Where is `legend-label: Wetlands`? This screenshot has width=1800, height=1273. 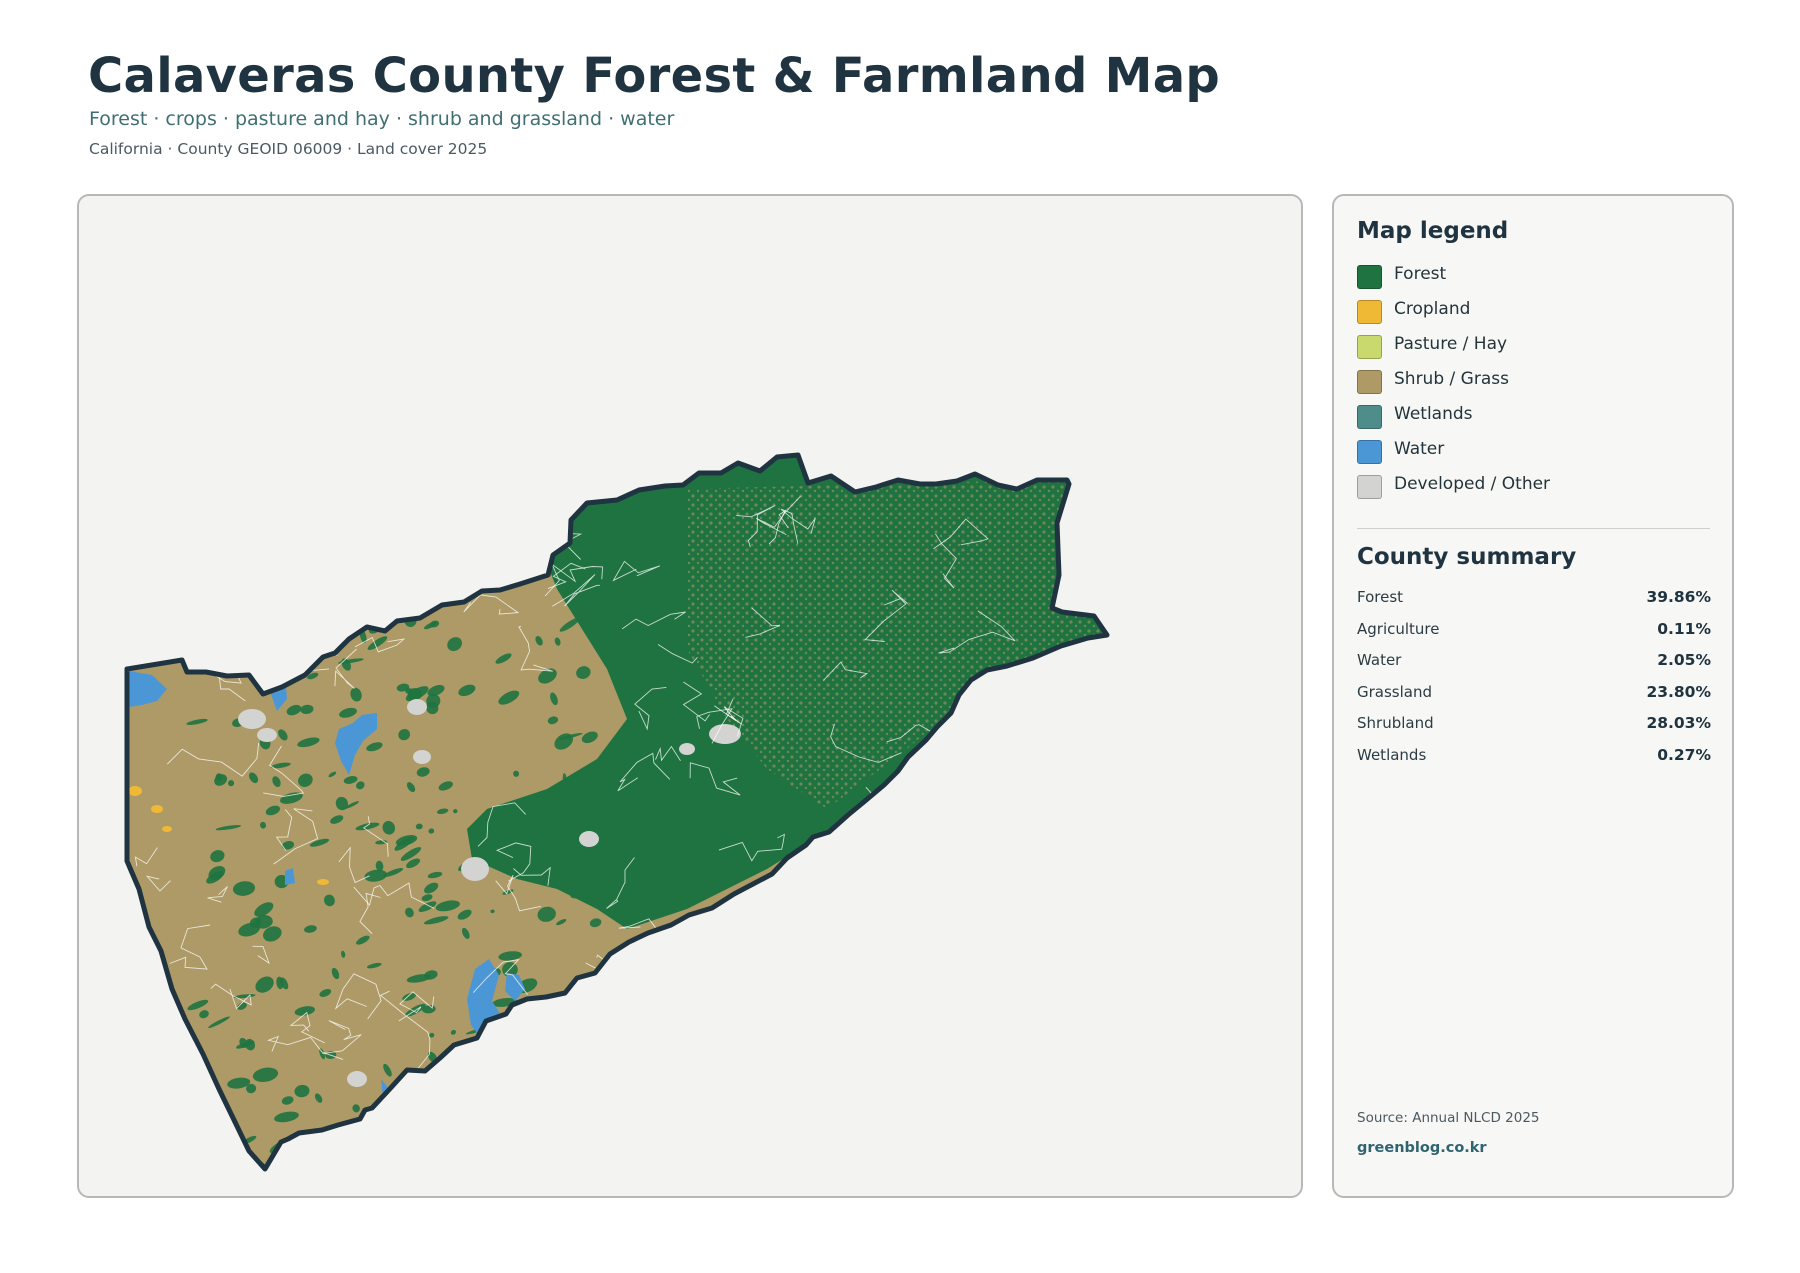 legend-label: Wetlands is located at coordinates (1433, 414).